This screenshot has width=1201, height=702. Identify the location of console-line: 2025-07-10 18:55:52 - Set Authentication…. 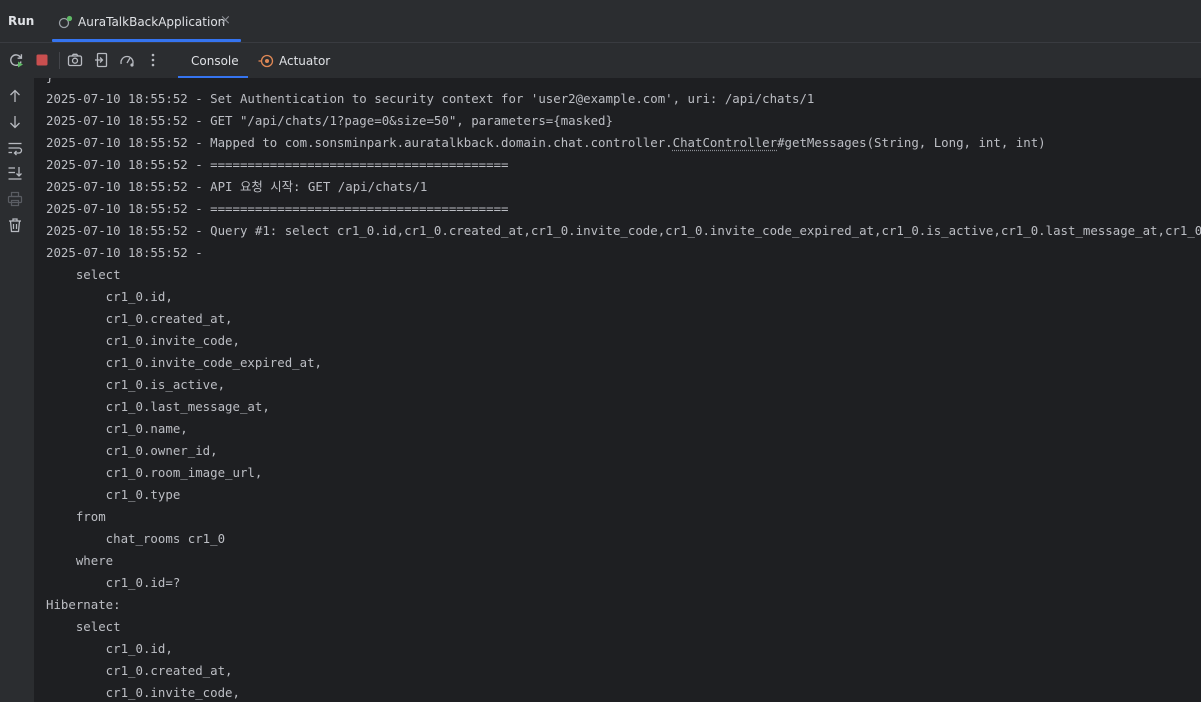
(430, 98).